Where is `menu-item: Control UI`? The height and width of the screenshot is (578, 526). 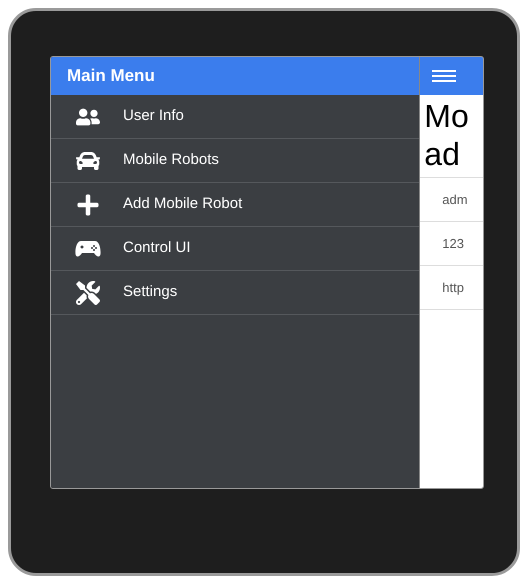 menu-item: Control UI is located at coordinates (235, 249).